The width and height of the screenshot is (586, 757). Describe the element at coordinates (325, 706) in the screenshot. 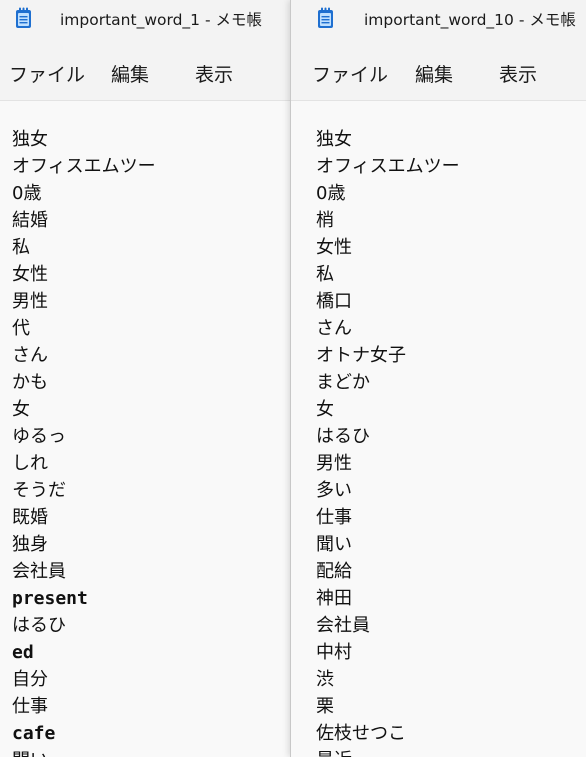

I see `text-line: 栗` at that location.